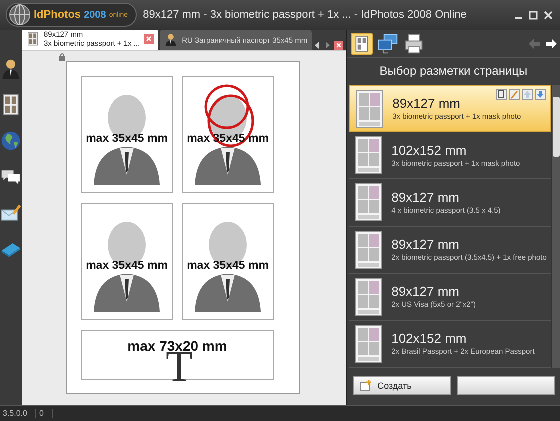 This screenshot has height=421, width=560. Describe the element at coordinates (361, 43) in the screenshot. I see `layout-icon` at that location.